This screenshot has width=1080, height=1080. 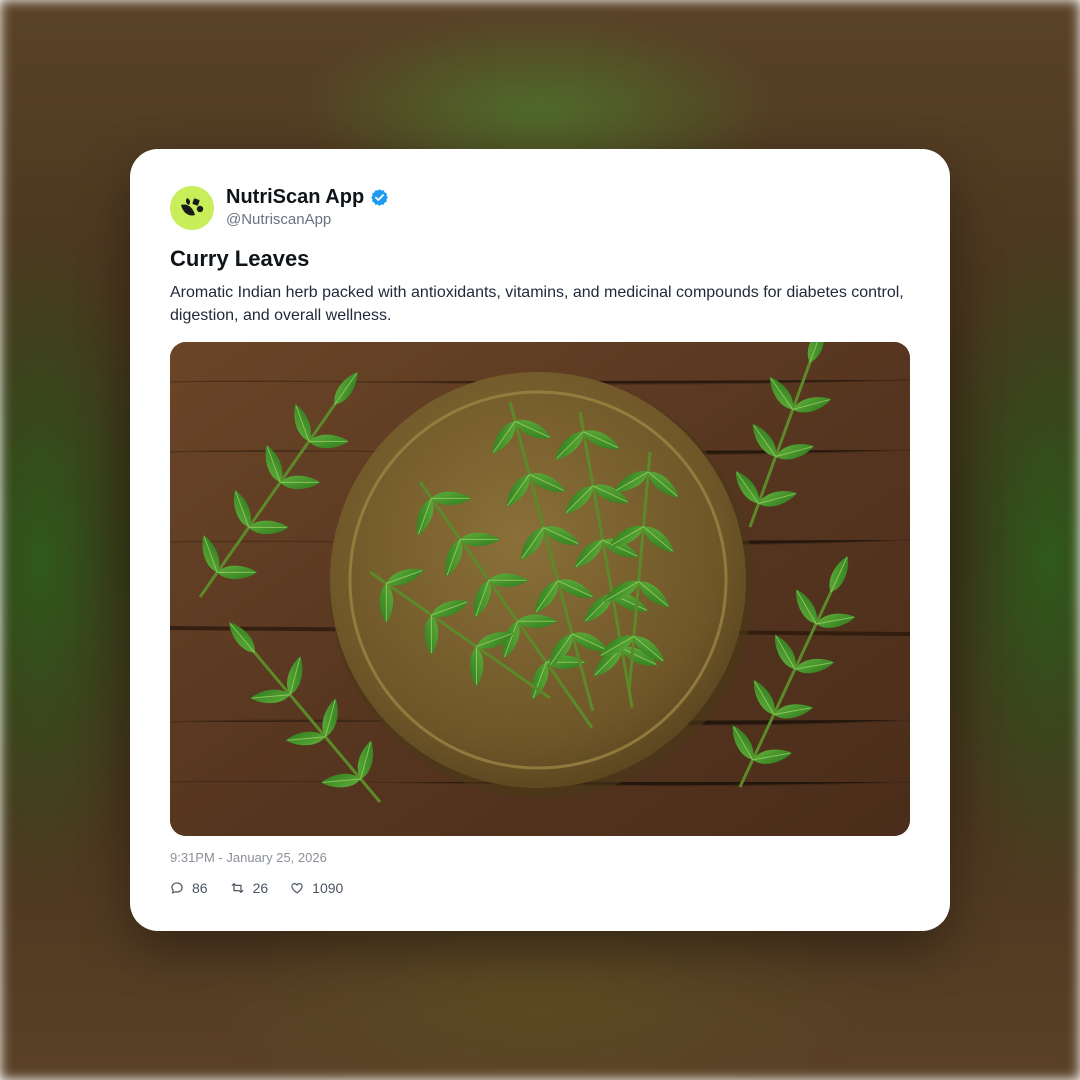 I want to click on engagement-bar: 86 26 1090, so click(x=267, y=888).